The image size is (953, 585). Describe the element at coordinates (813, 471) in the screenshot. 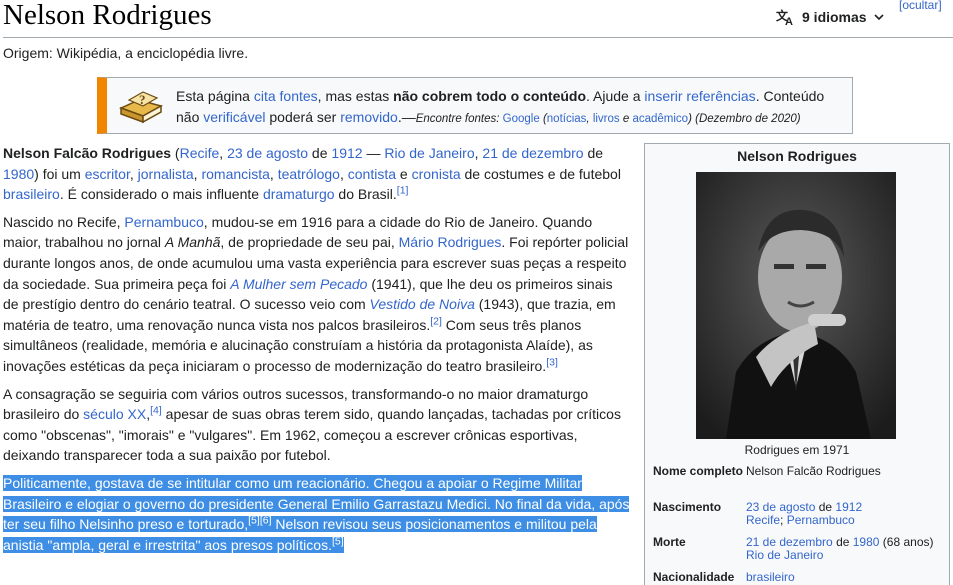

I see `infobox-value: Nelson Falcão Rodrigues` at that location.